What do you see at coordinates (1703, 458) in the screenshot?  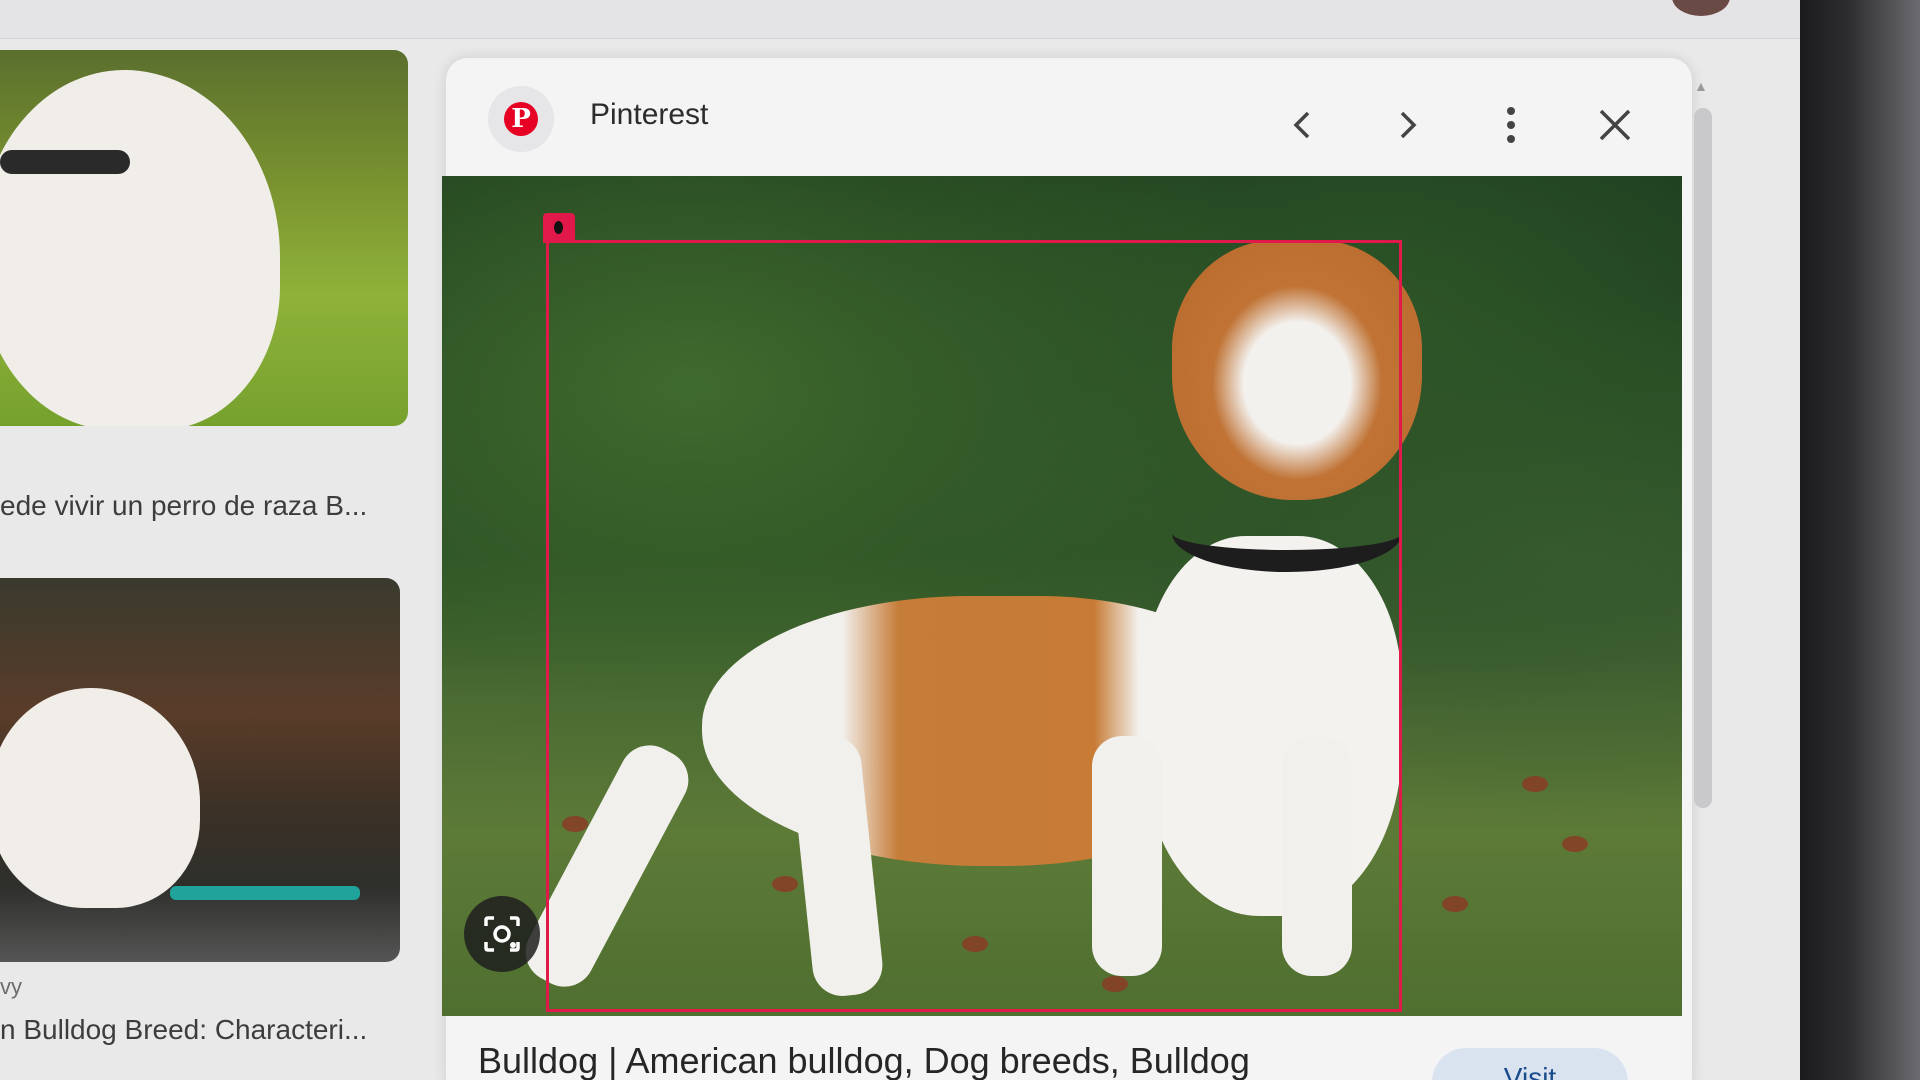 I see `scroll-thumb` at bounding box center [1703, 458].